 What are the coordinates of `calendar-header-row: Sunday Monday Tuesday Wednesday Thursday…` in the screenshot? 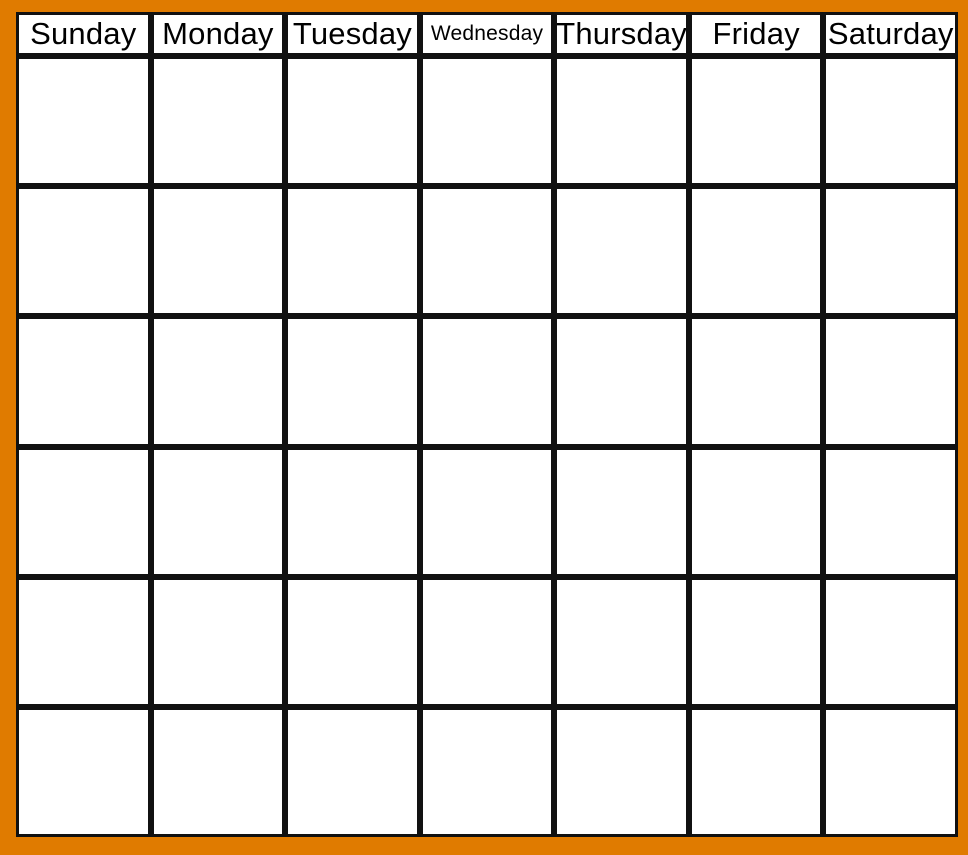 It's located at (487, 34).